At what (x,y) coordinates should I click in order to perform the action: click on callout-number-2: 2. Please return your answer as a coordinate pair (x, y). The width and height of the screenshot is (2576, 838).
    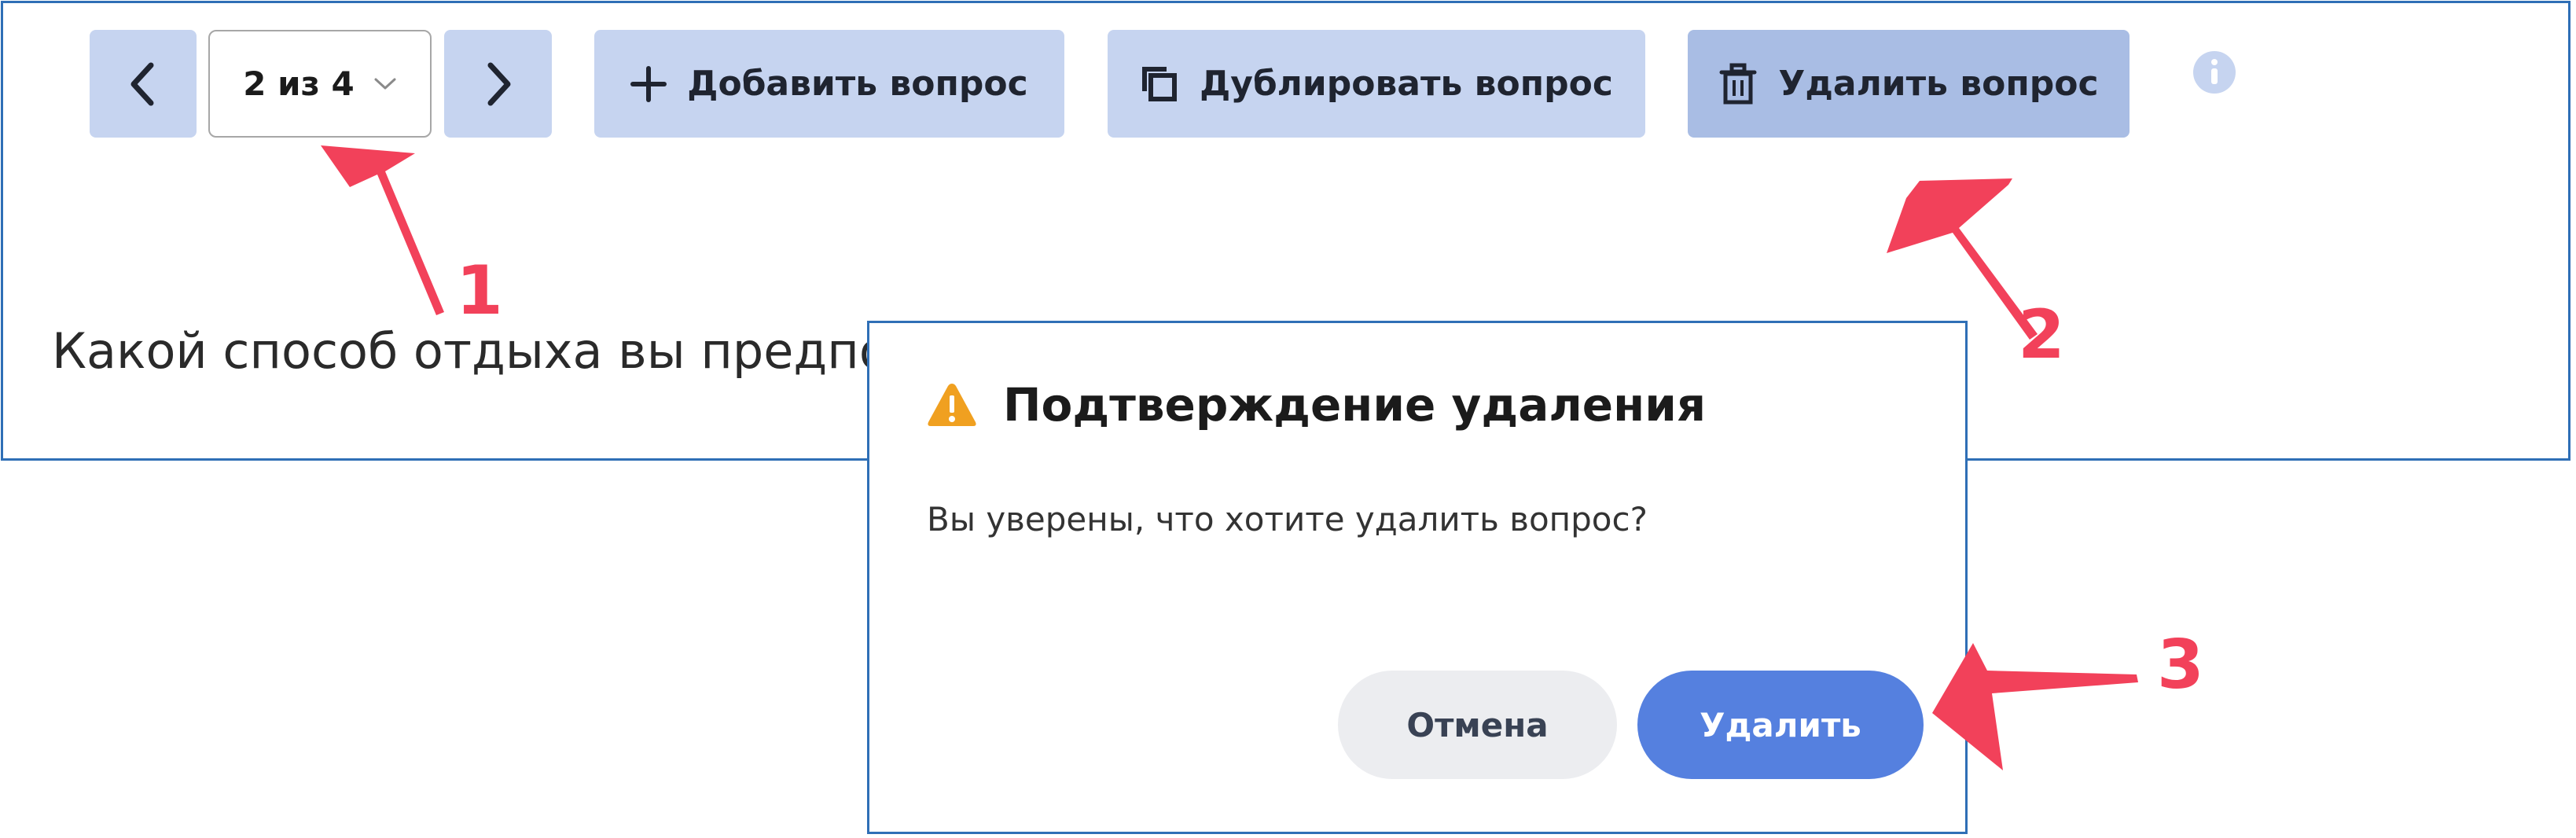
    Looking at the image, I should click on (2041, 335).